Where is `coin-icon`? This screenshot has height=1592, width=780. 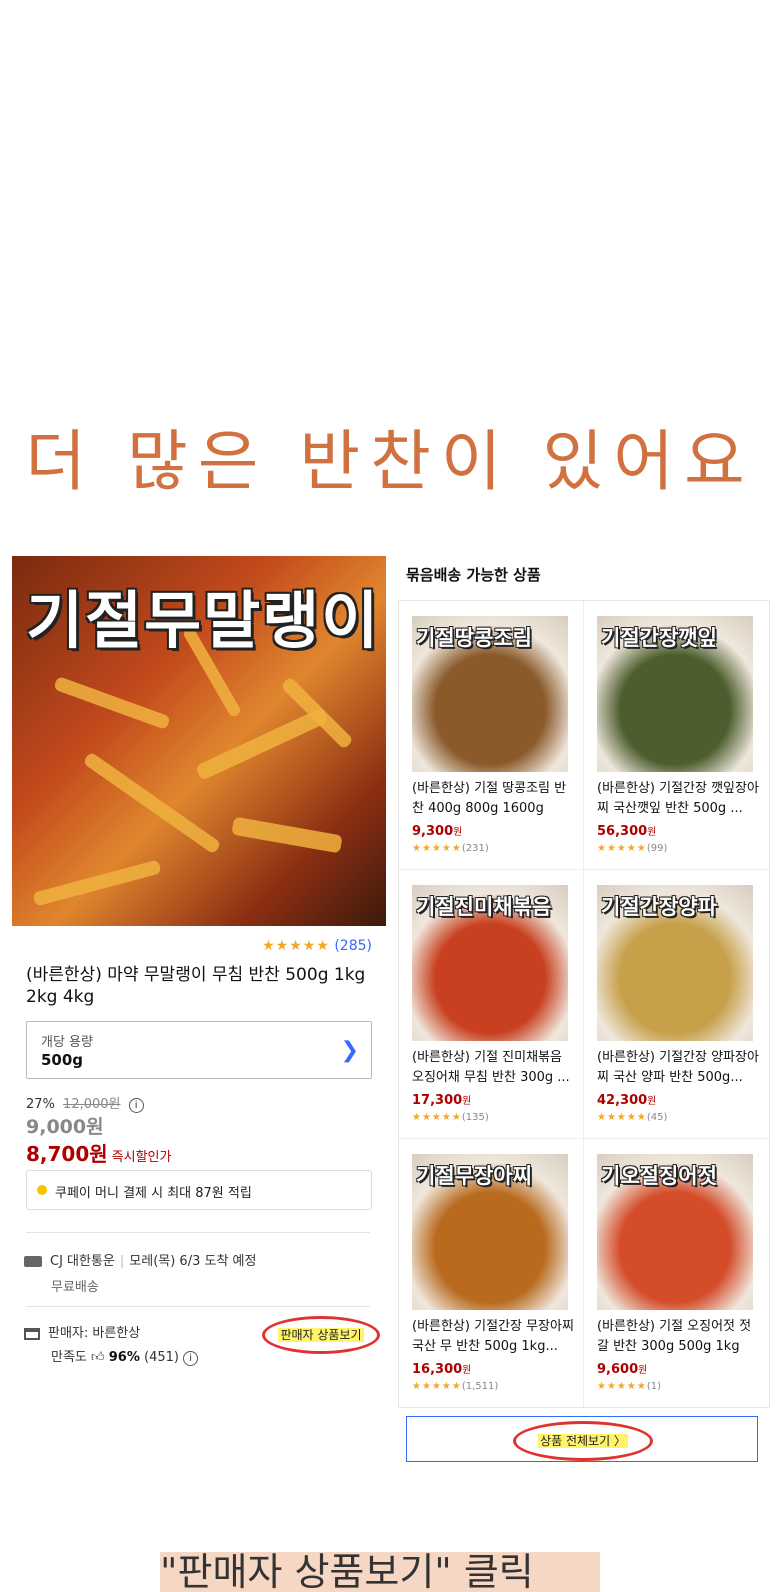 coin-icon is located at coordinates (42, 1190).